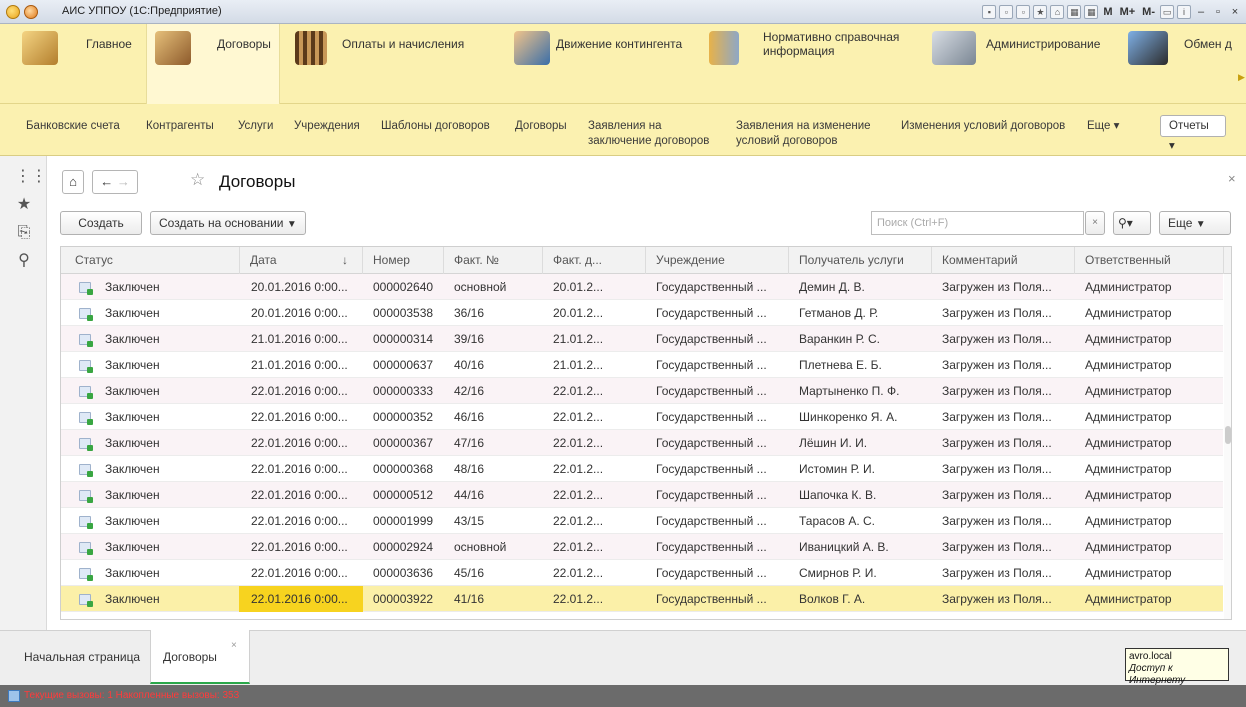 Image resolution: width=1246 pixels, height=707 pixels. What do you see at coordinates (838, 495) in the screenshot?
I see `table-cell: Шапочка К. В.` at bounding box center [838, 495].